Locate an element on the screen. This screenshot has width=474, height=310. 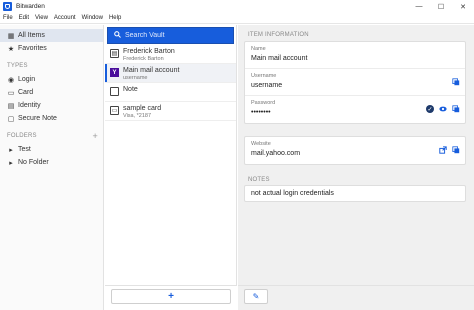
list-item: ▭ sample card Visa, *2187 is located at coordinates (170, 111).